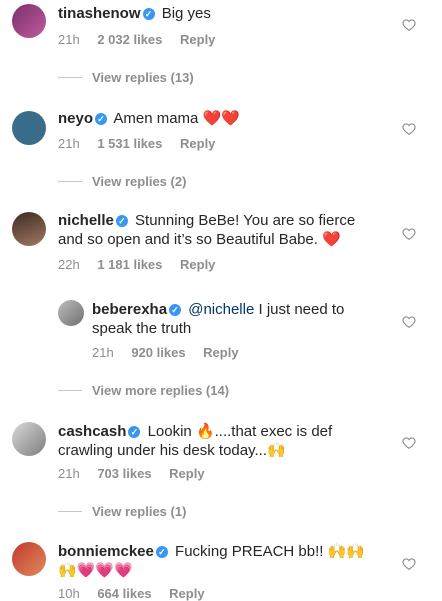  What do you see at coordinates (129, 264) in the screenshot?
I see `comment-likes: 1 181 likes` at bounding box center [129, 264].